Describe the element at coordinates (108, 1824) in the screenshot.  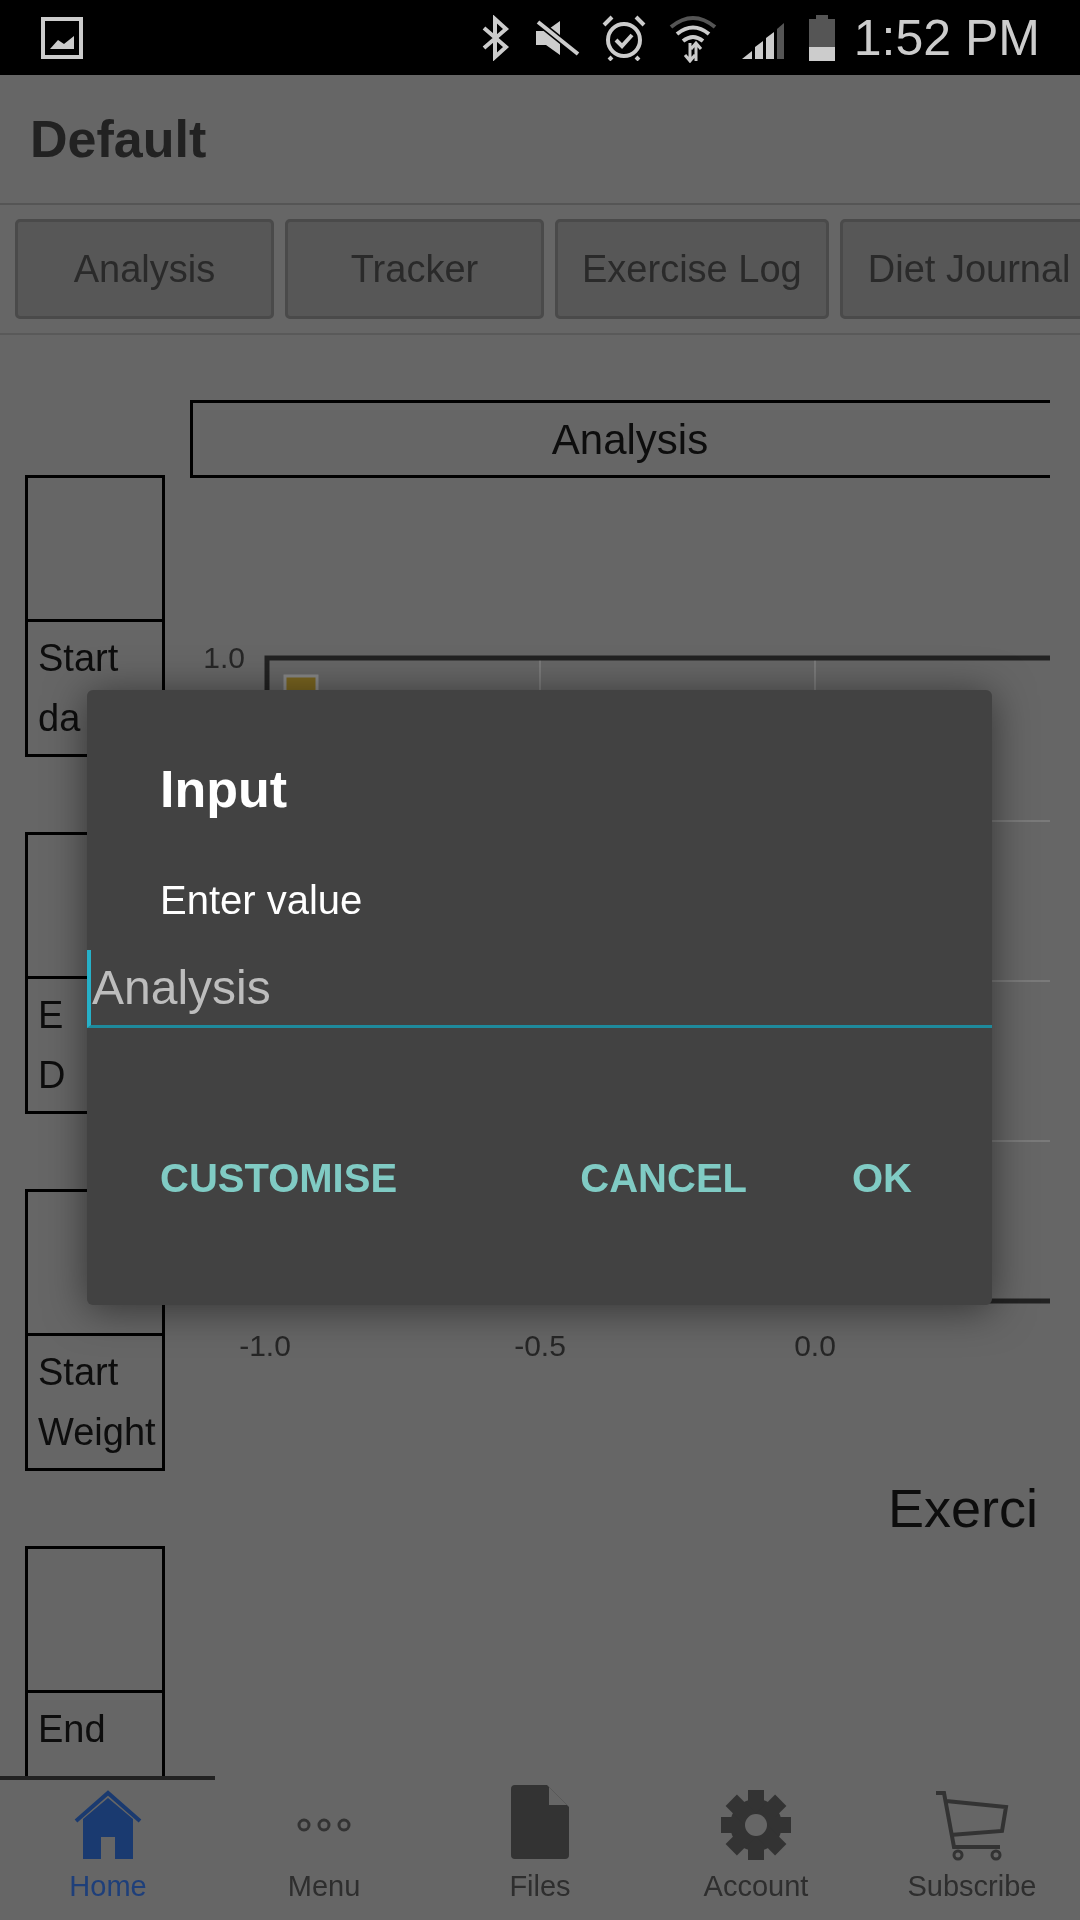
I see `home-icon` at that location.